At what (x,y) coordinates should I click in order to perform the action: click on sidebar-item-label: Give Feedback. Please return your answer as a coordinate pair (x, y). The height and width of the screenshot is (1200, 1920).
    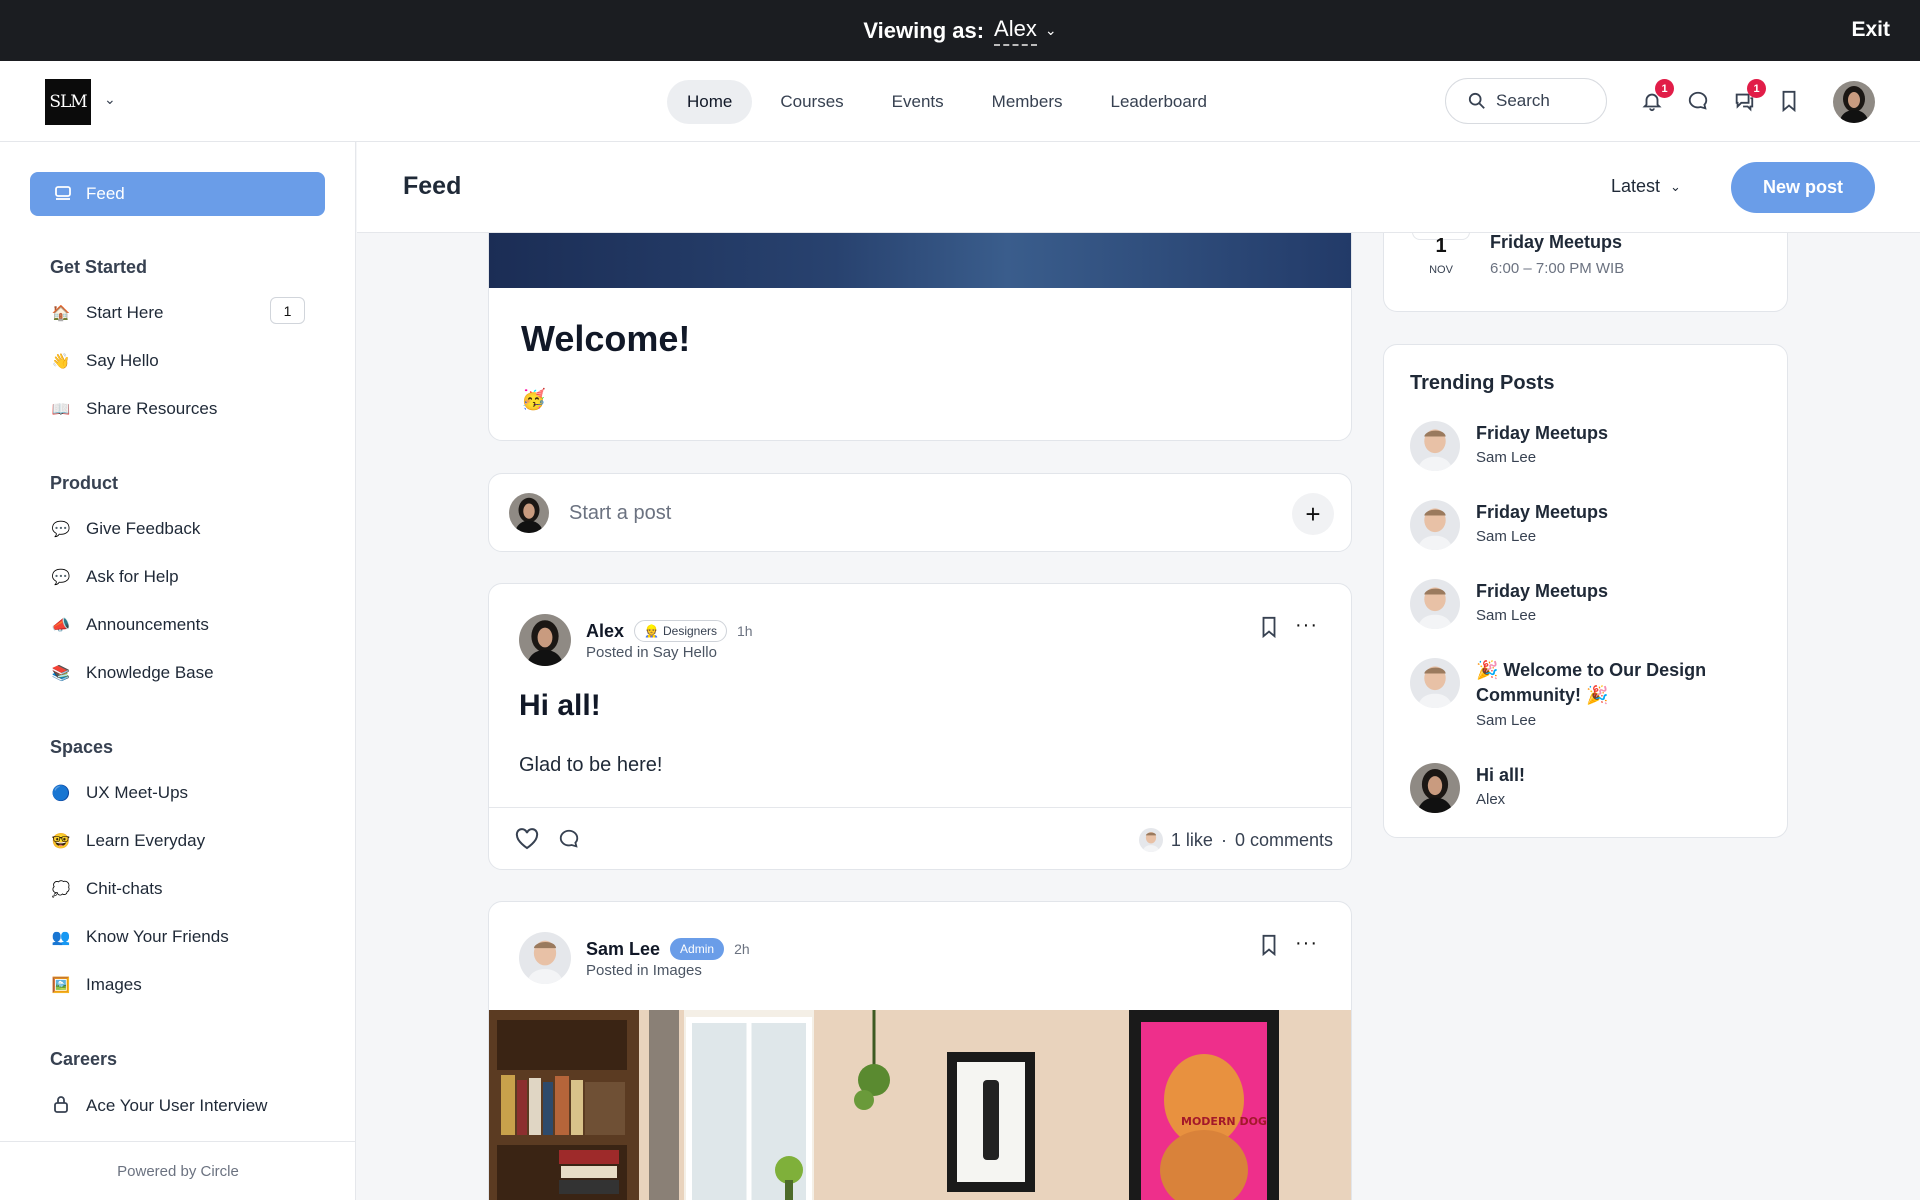
    Looking at the image, I should click on (143, 528).